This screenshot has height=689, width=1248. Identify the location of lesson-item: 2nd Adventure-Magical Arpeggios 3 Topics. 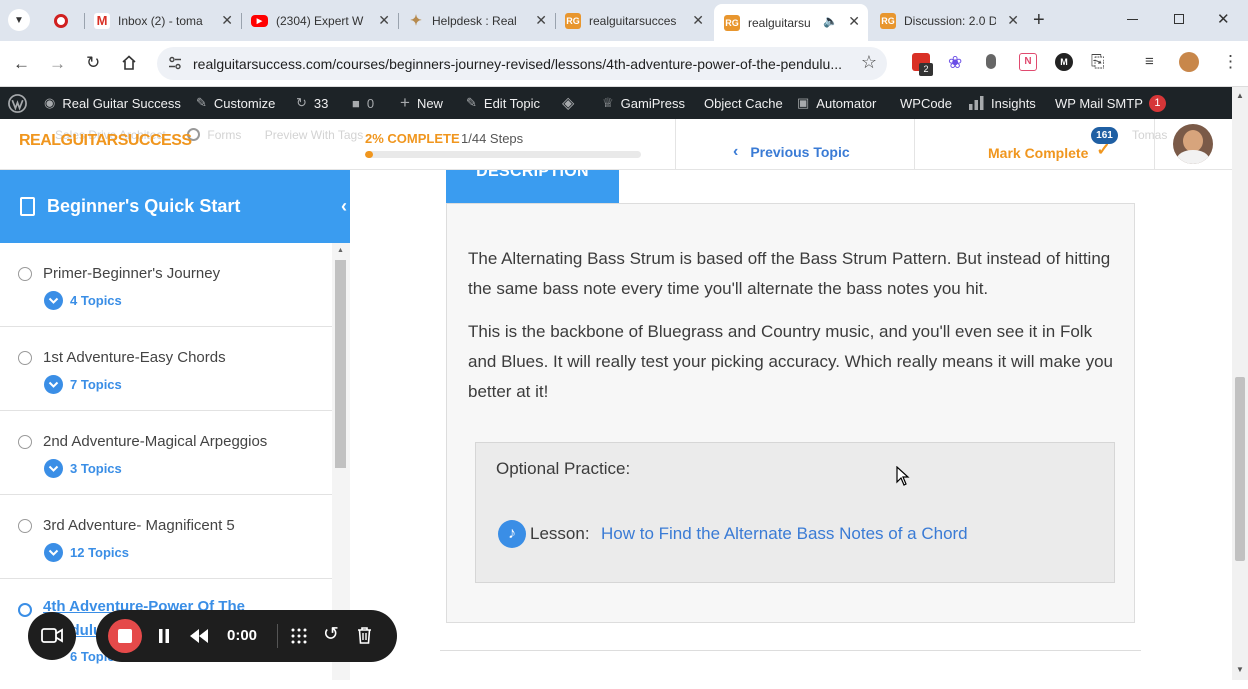
(166, 453).